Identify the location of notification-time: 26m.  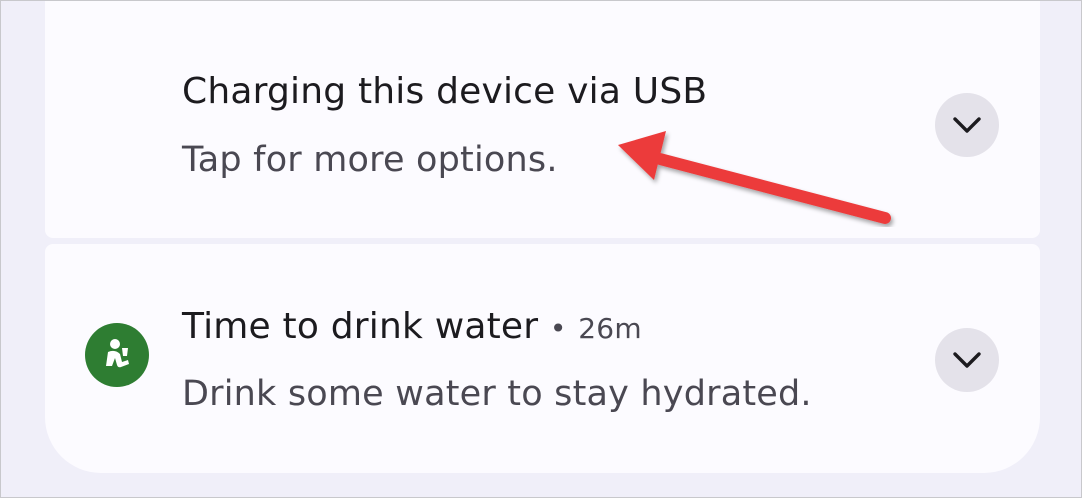
(610, 328).